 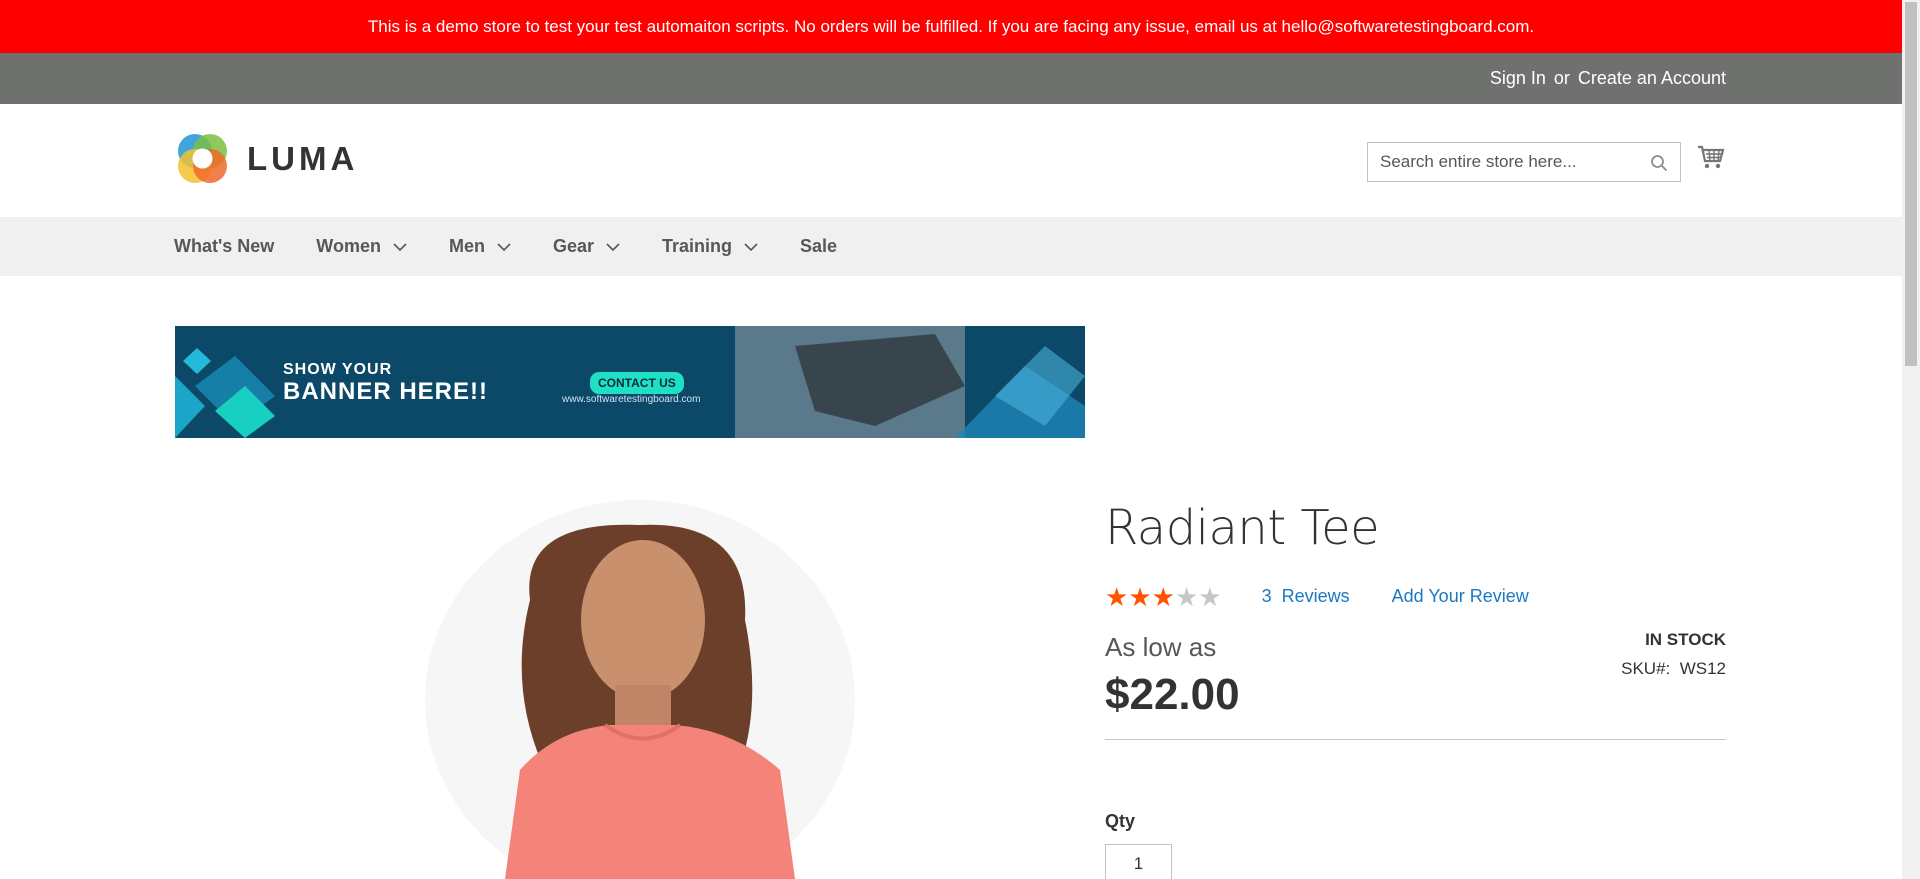 I want to click on scrollbar-thumb, so click(x=1911, y=184).